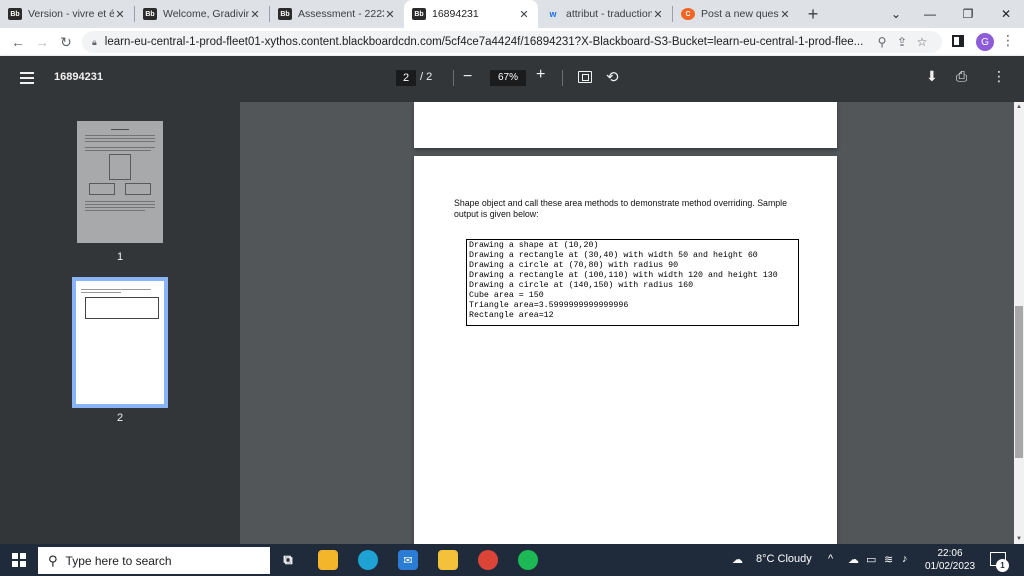 The image size is (1024, 576). Describe the element at coordinates (896, 14) in the screenshot. I see `tab-search-icon: ⌄` at that location.